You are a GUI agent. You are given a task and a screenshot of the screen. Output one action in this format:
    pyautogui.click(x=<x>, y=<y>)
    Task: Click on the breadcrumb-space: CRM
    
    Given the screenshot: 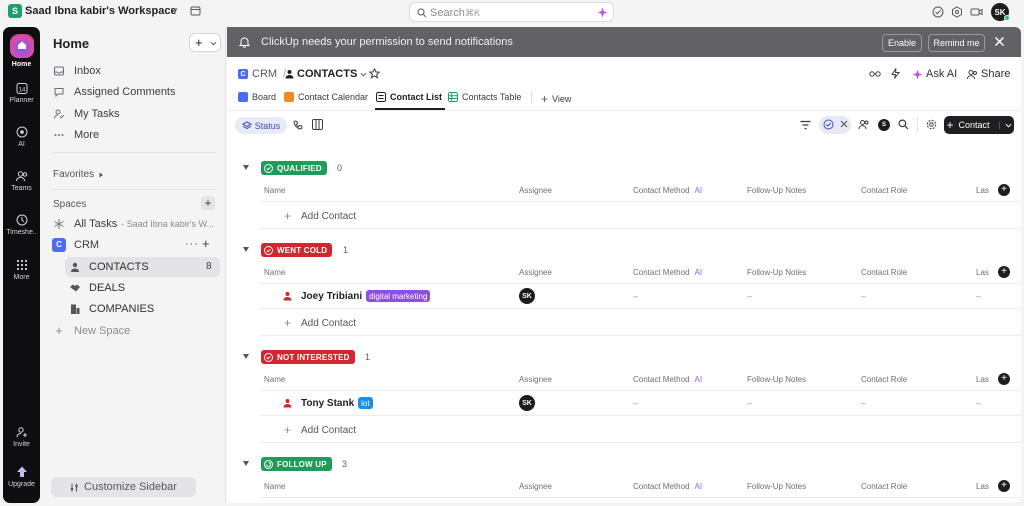 What is the action you would take?
    pyautogui.click(x=264, y=74)
    